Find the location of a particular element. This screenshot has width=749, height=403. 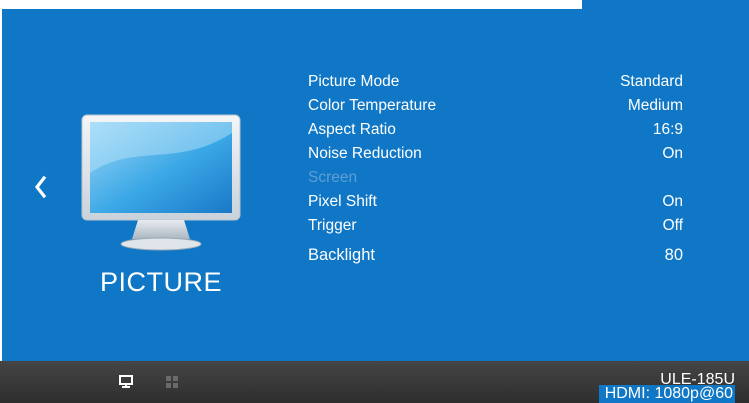

menu-item-label: Aspect Ratio is located at coordinates (352, 129).